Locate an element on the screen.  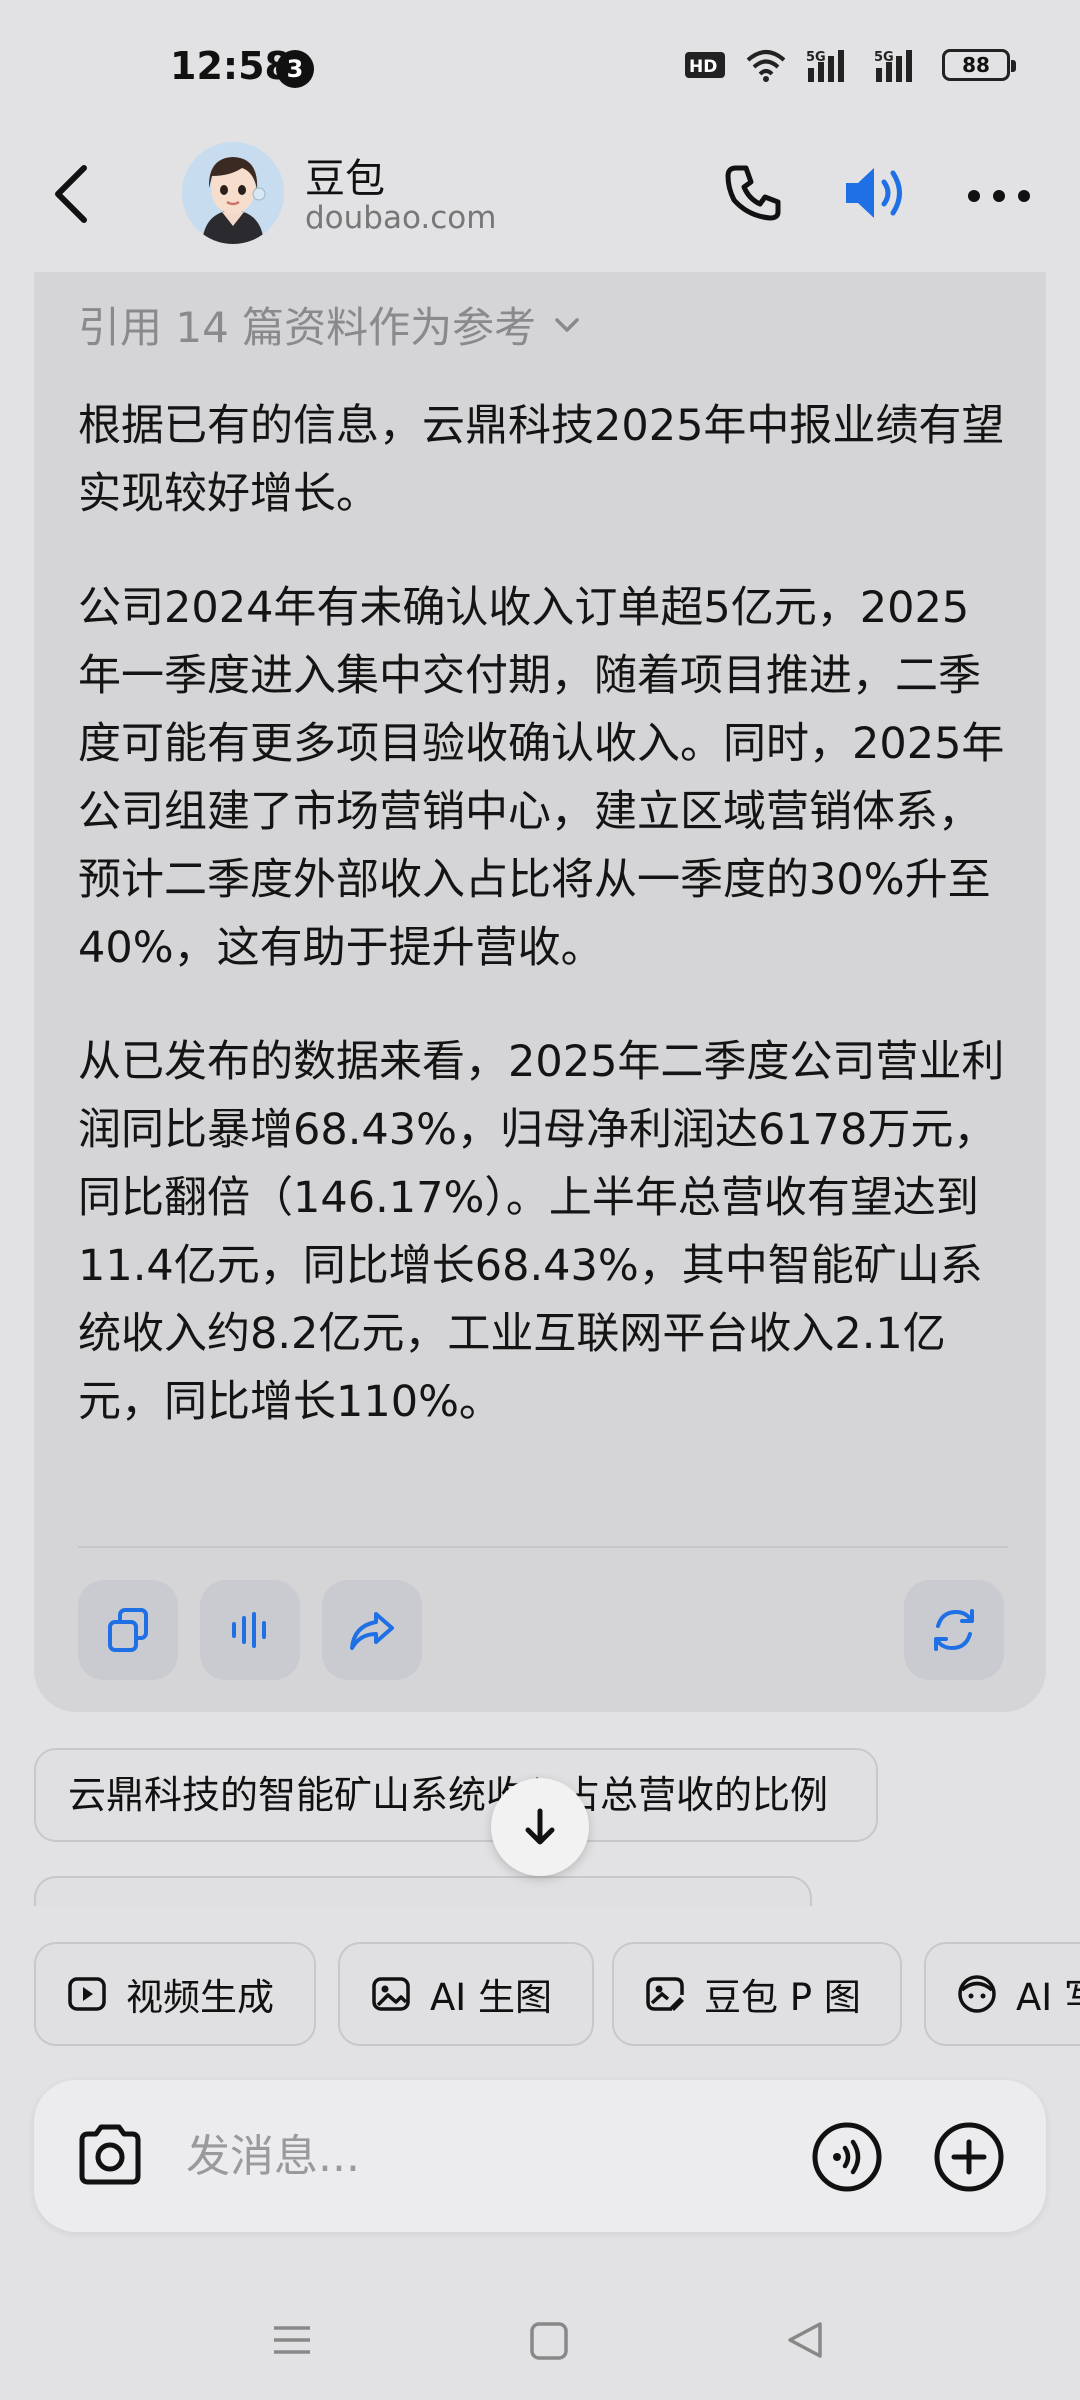
more-input-button is located at coordinates (969, 2157).